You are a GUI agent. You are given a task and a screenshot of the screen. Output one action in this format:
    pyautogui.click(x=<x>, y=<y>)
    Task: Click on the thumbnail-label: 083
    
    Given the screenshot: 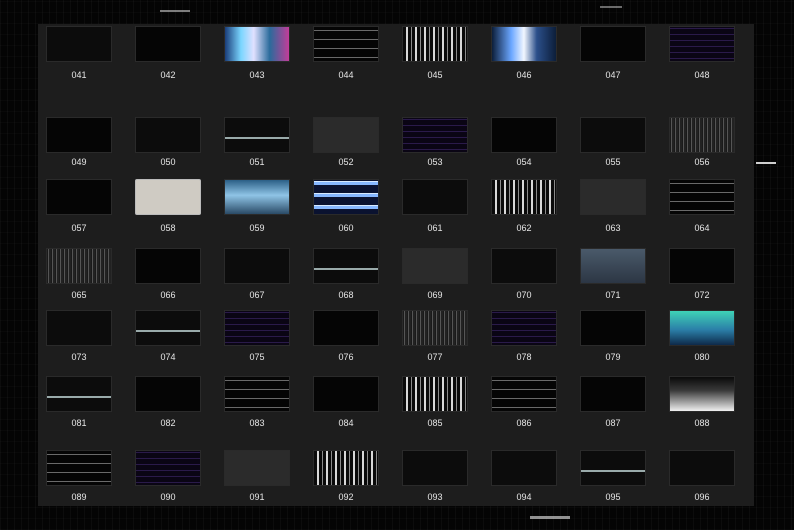 What is the action you would take?
    pyautogui.click(x=257, y=423)
    